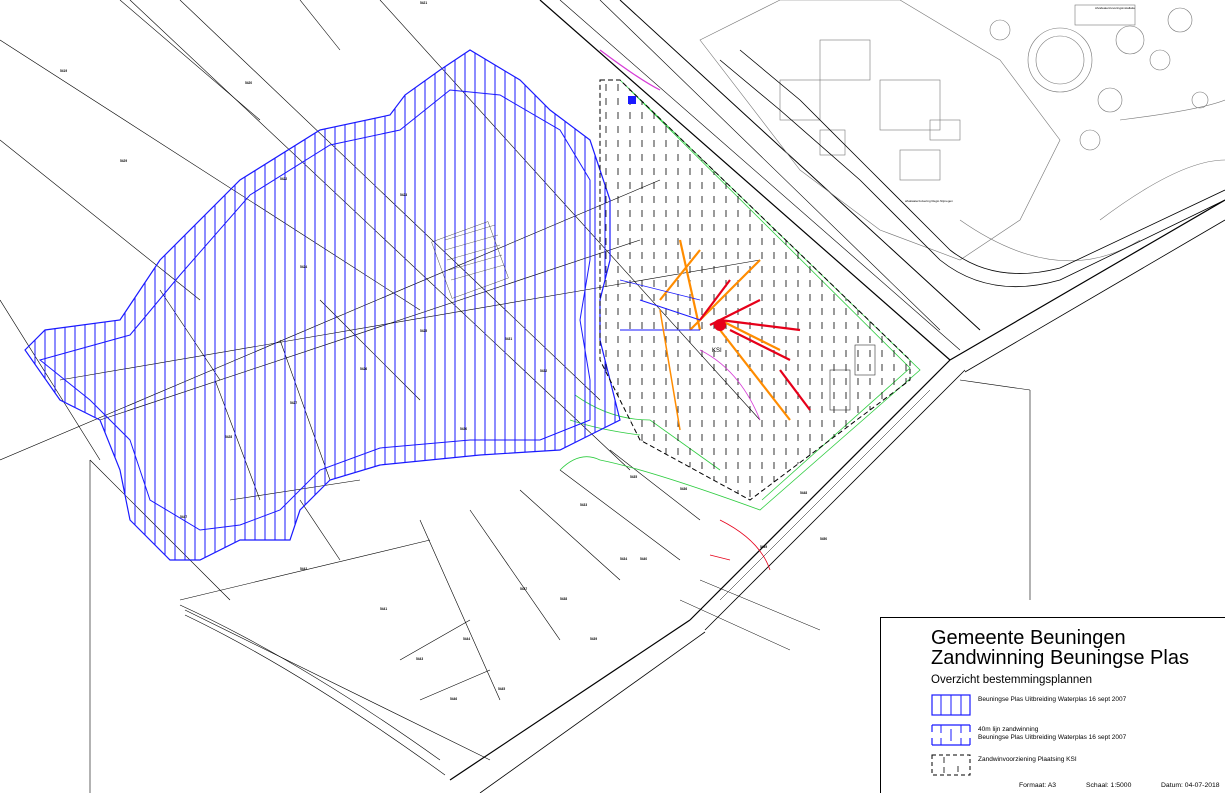  Describe the element at coordinates (633, 477) in the screenshot. I see `plot-number-label: 5435` at that location.